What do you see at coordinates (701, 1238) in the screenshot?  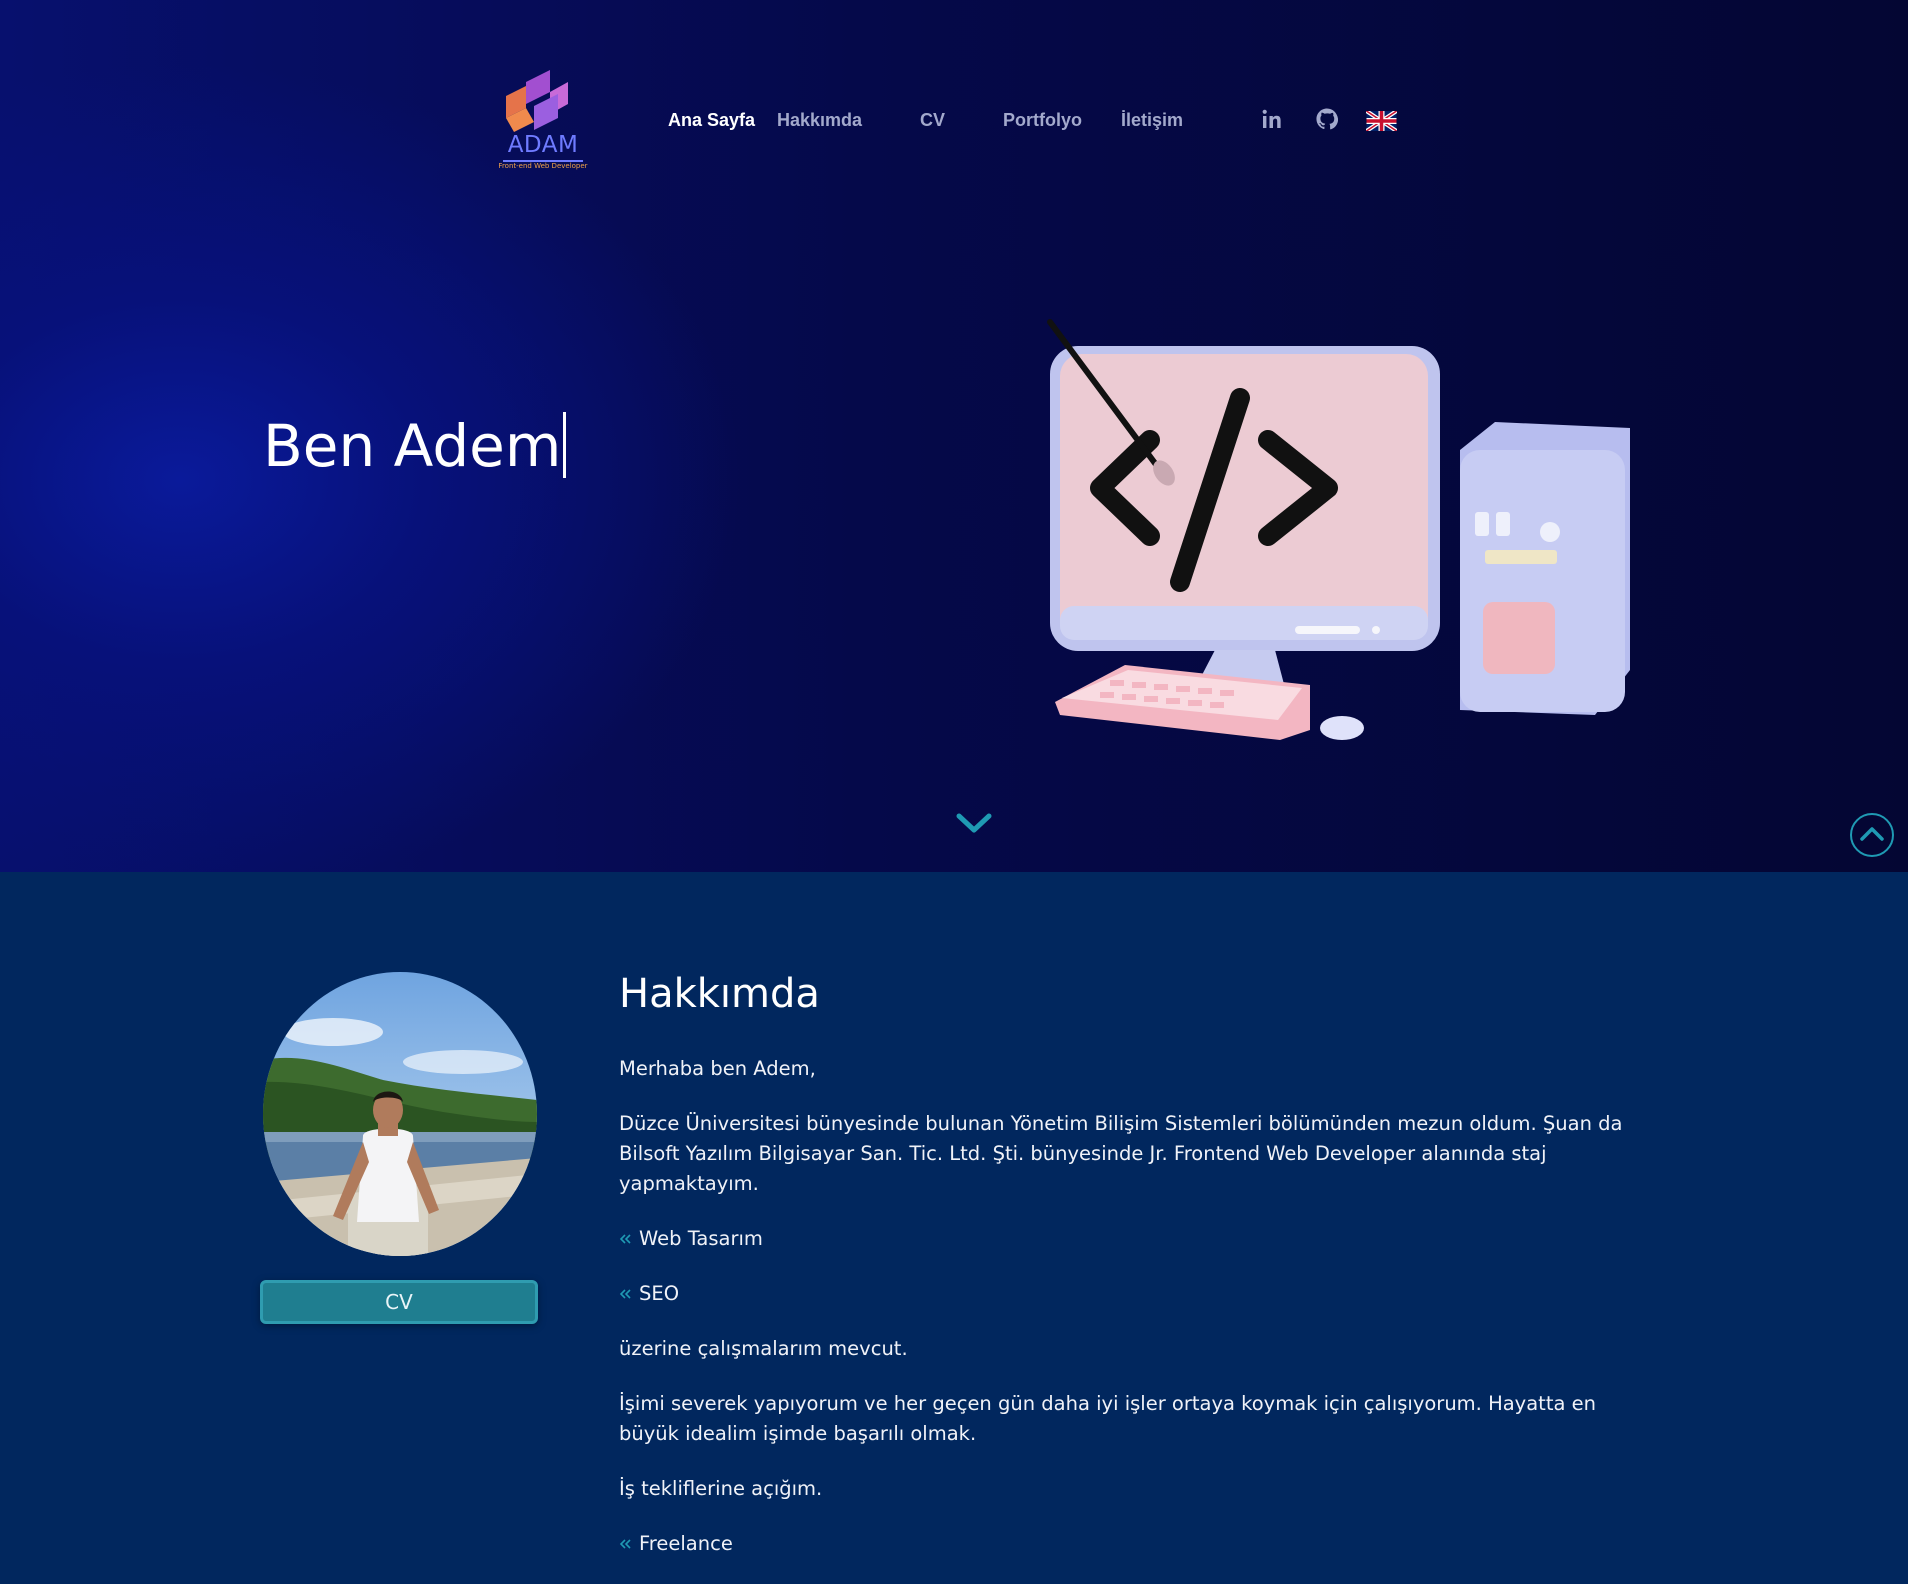 I see `bullet-text: Web Tasarım` at bounding box center [701, 1238].